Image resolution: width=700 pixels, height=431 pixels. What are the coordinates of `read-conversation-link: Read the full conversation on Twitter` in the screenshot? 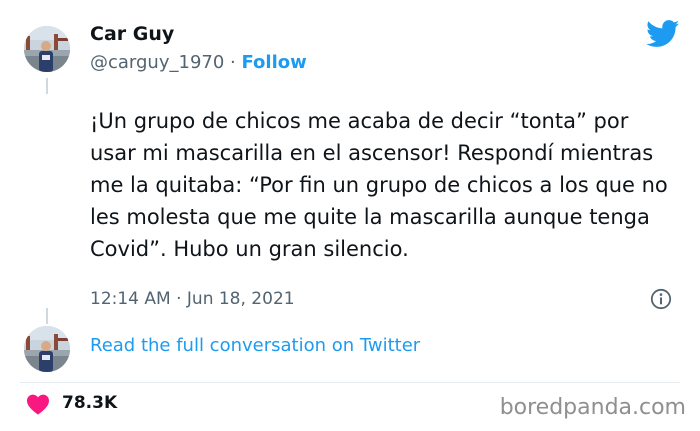 It's located at (255, 345).